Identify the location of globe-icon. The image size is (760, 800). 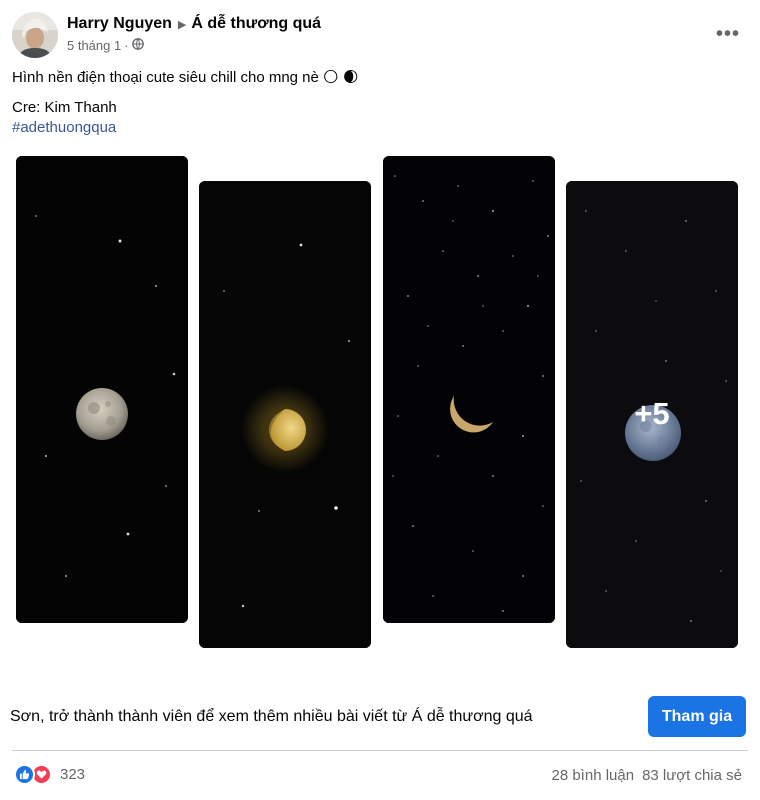
(137, 45).